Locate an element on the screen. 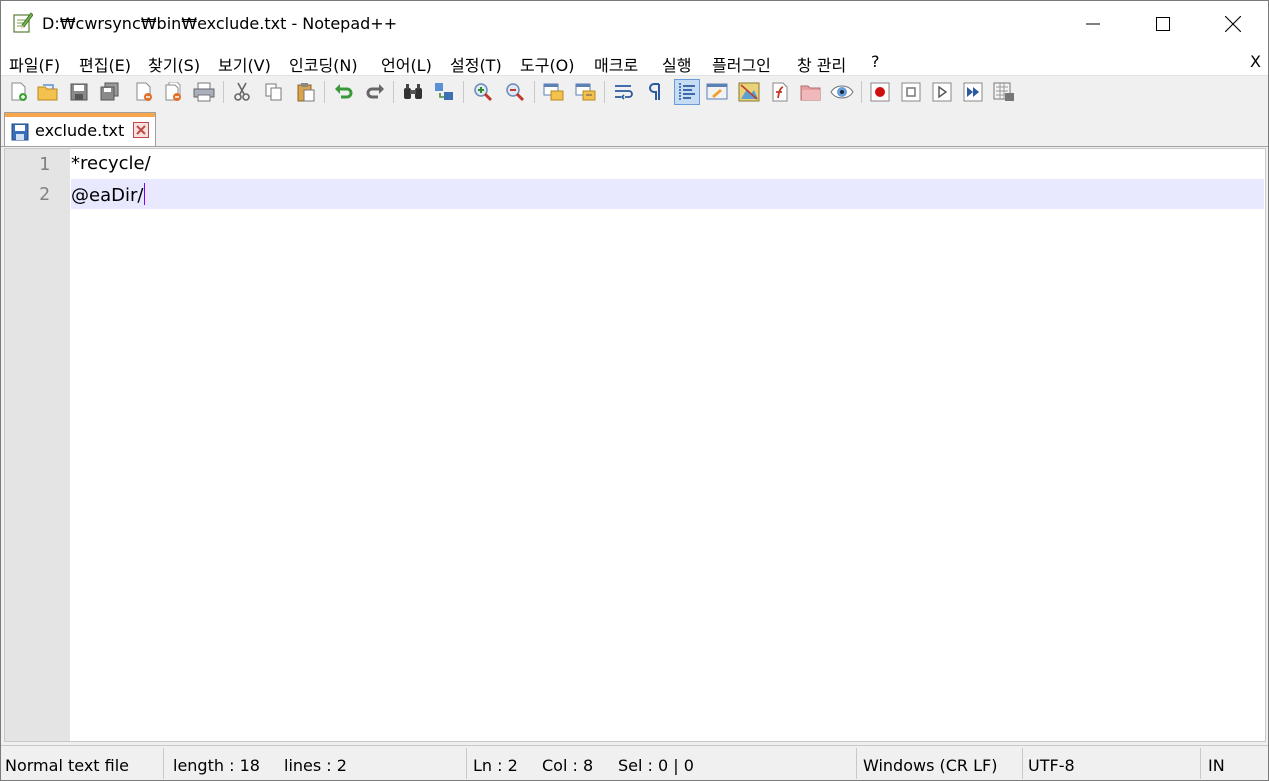 This screenshot has width=1269, height=781. stop-macro-button is located at coordinates (911, 92).